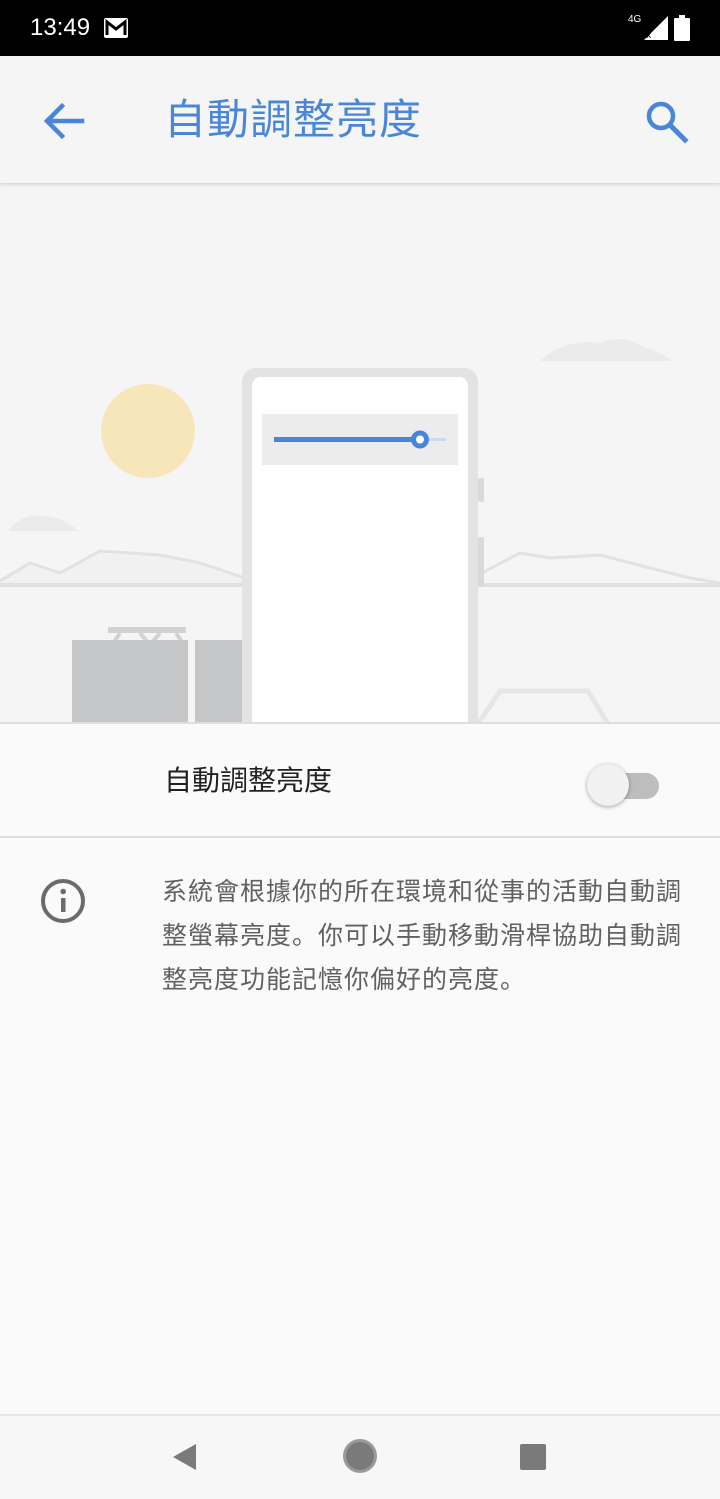  I want to click on nav-home-icon, so click(360, 1456).